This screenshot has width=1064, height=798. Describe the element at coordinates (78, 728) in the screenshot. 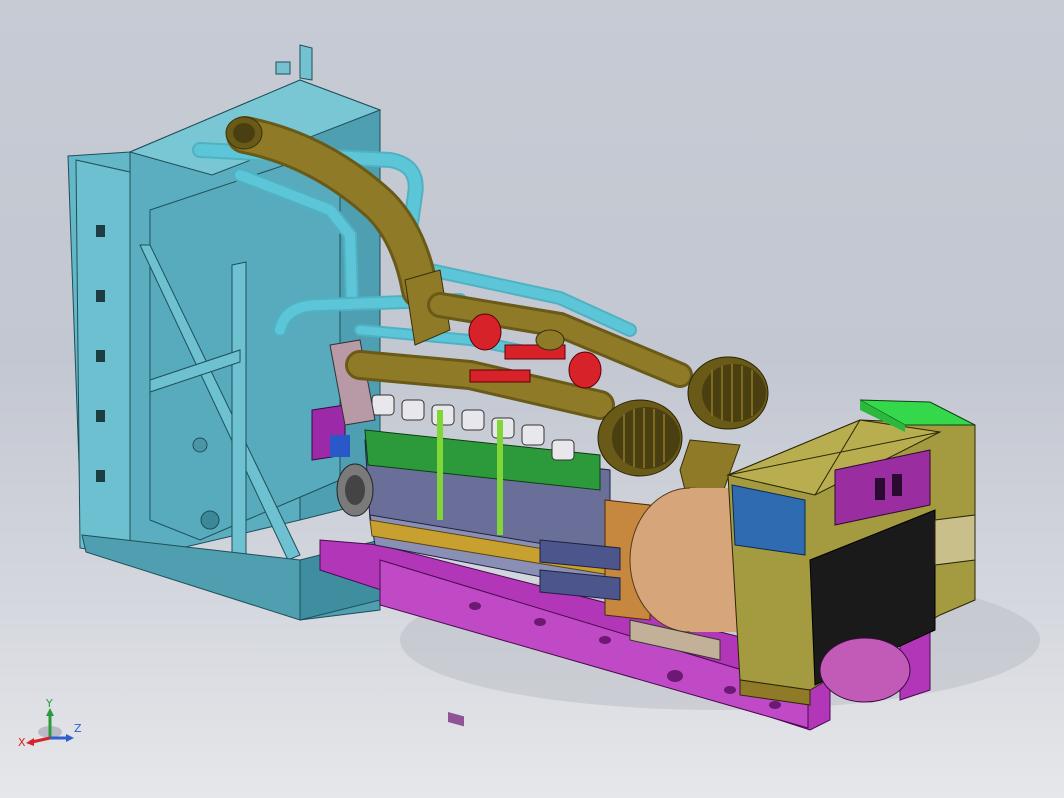

I see `z-axis-label: Z` at that location.